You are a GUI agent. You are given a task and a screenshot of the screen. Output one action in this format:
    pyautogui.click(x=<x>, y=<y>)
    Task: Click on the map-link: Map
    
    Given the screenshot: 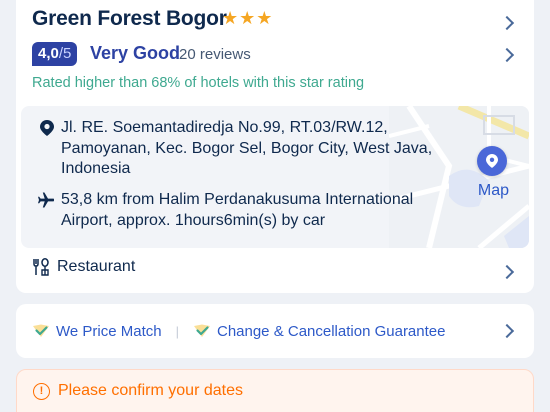 What is the action you would take?
    pyautogui.click(x=493, y=191)
    